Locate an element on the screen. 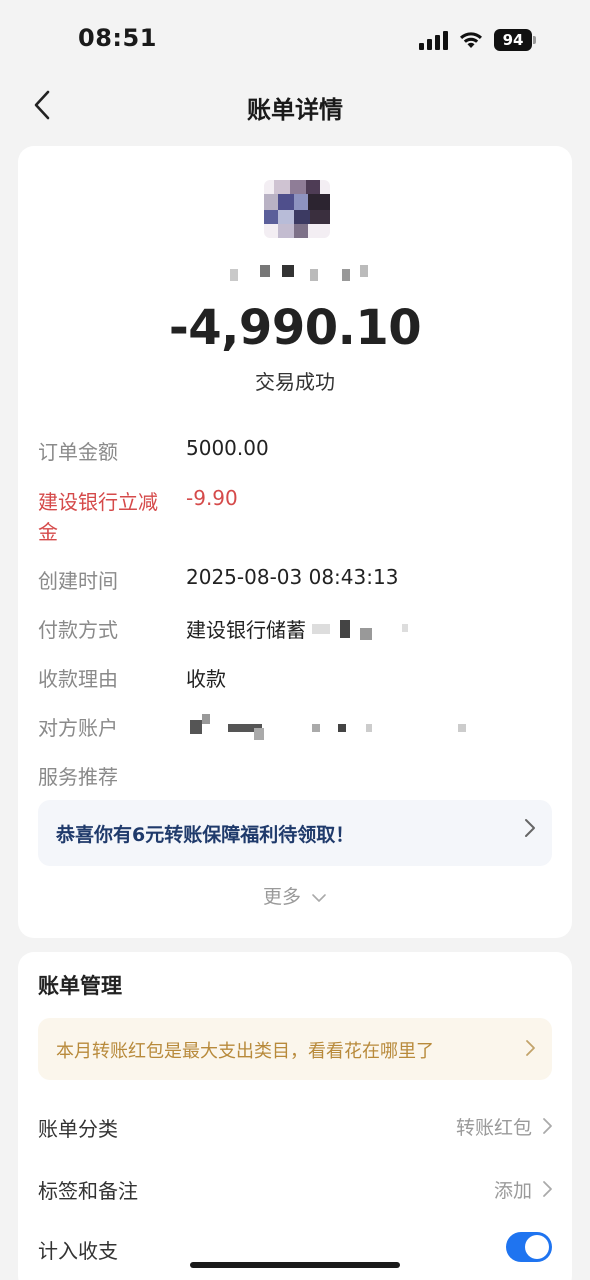  chevron-down-icon is located at coordinates (319, 897).